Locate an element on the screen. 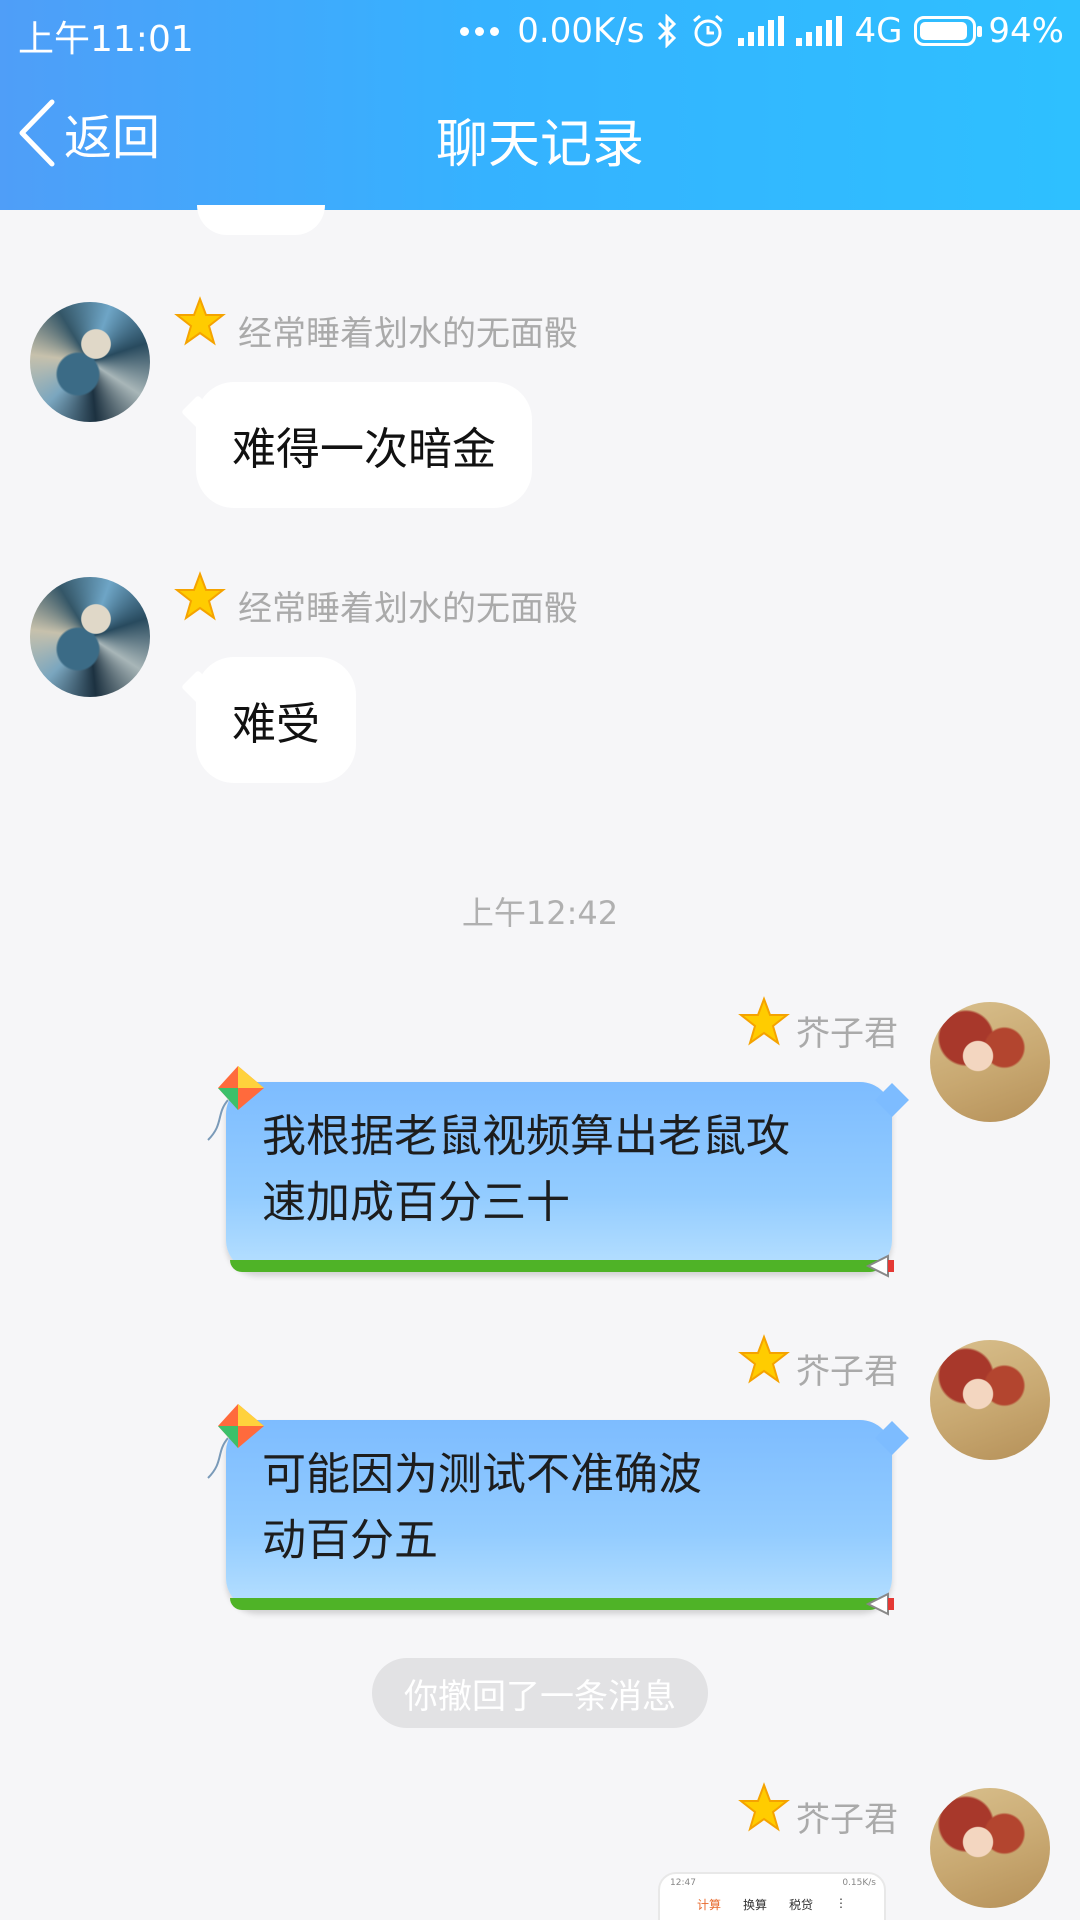  status-time: 上午11:01 is located at coordinates (106, 39).